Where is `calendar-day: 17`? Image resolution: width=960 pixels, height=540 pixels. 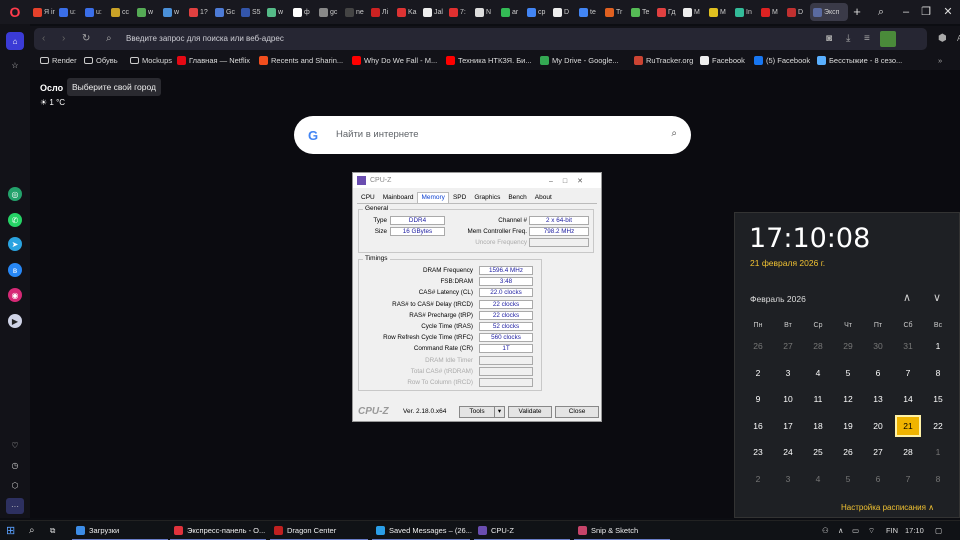
calendar-day: 17 is located at coordinates (788, 426).